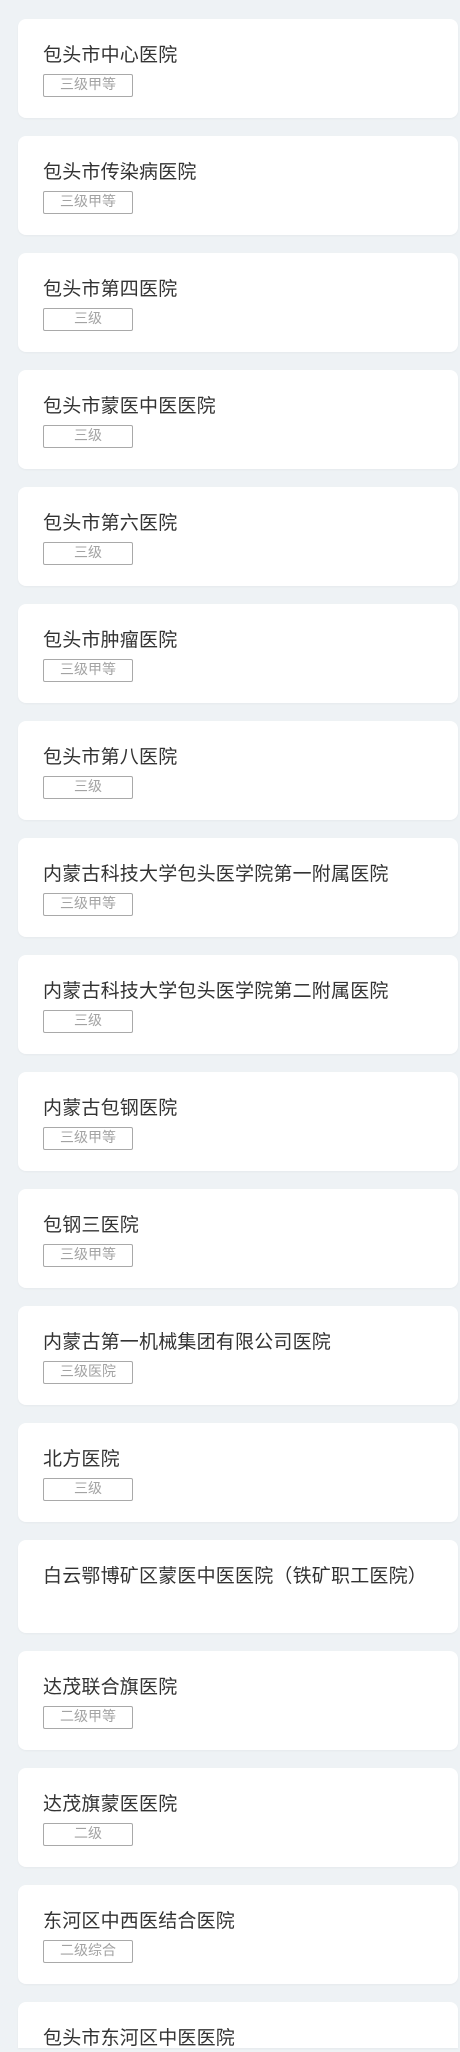  I want to click on hospital-name: 内蒙古科技大学包头医学院第二附属医院, so click(216, 991).